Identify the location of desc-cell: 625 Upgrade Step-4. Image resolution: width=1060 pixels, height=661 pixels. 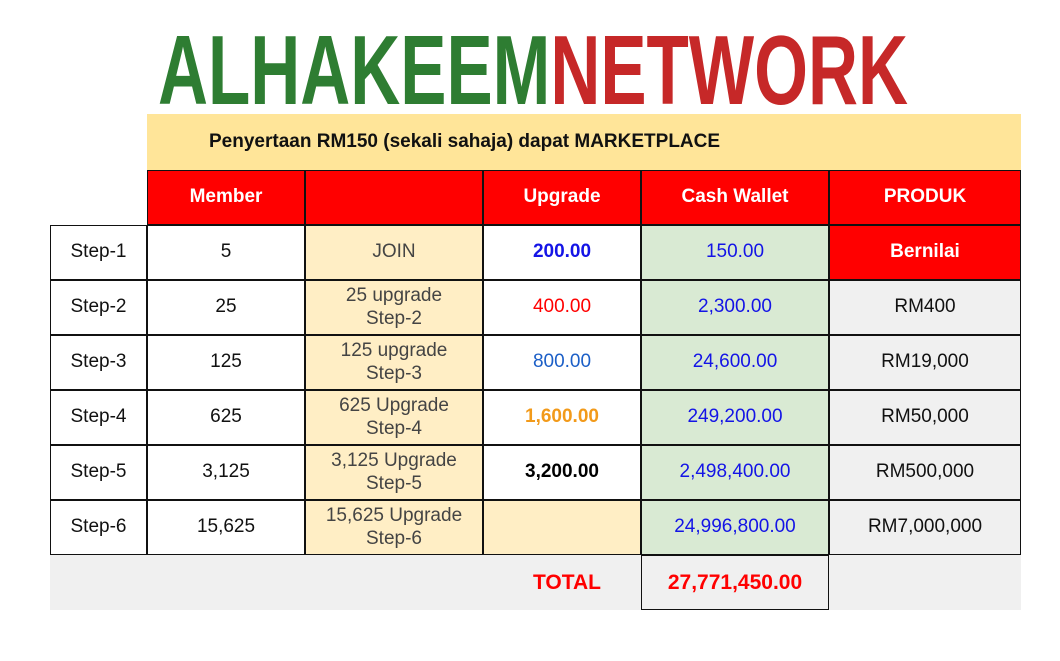
(394, 417).